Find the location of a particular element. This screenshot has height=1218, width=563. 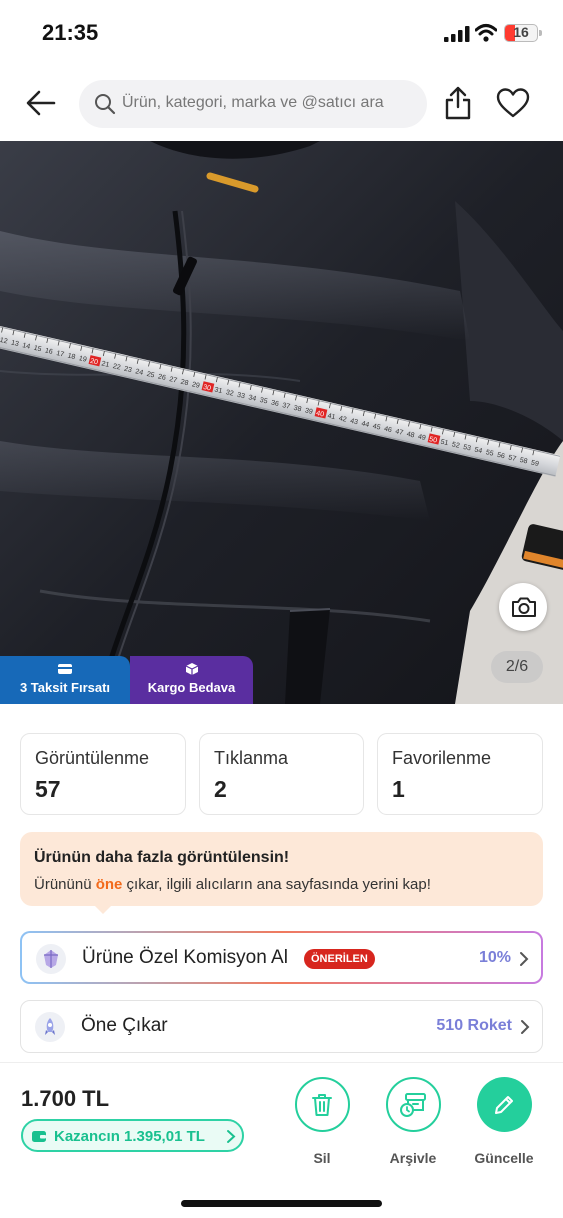

battery-indicator: 16 is located at coordinates (521, 33).